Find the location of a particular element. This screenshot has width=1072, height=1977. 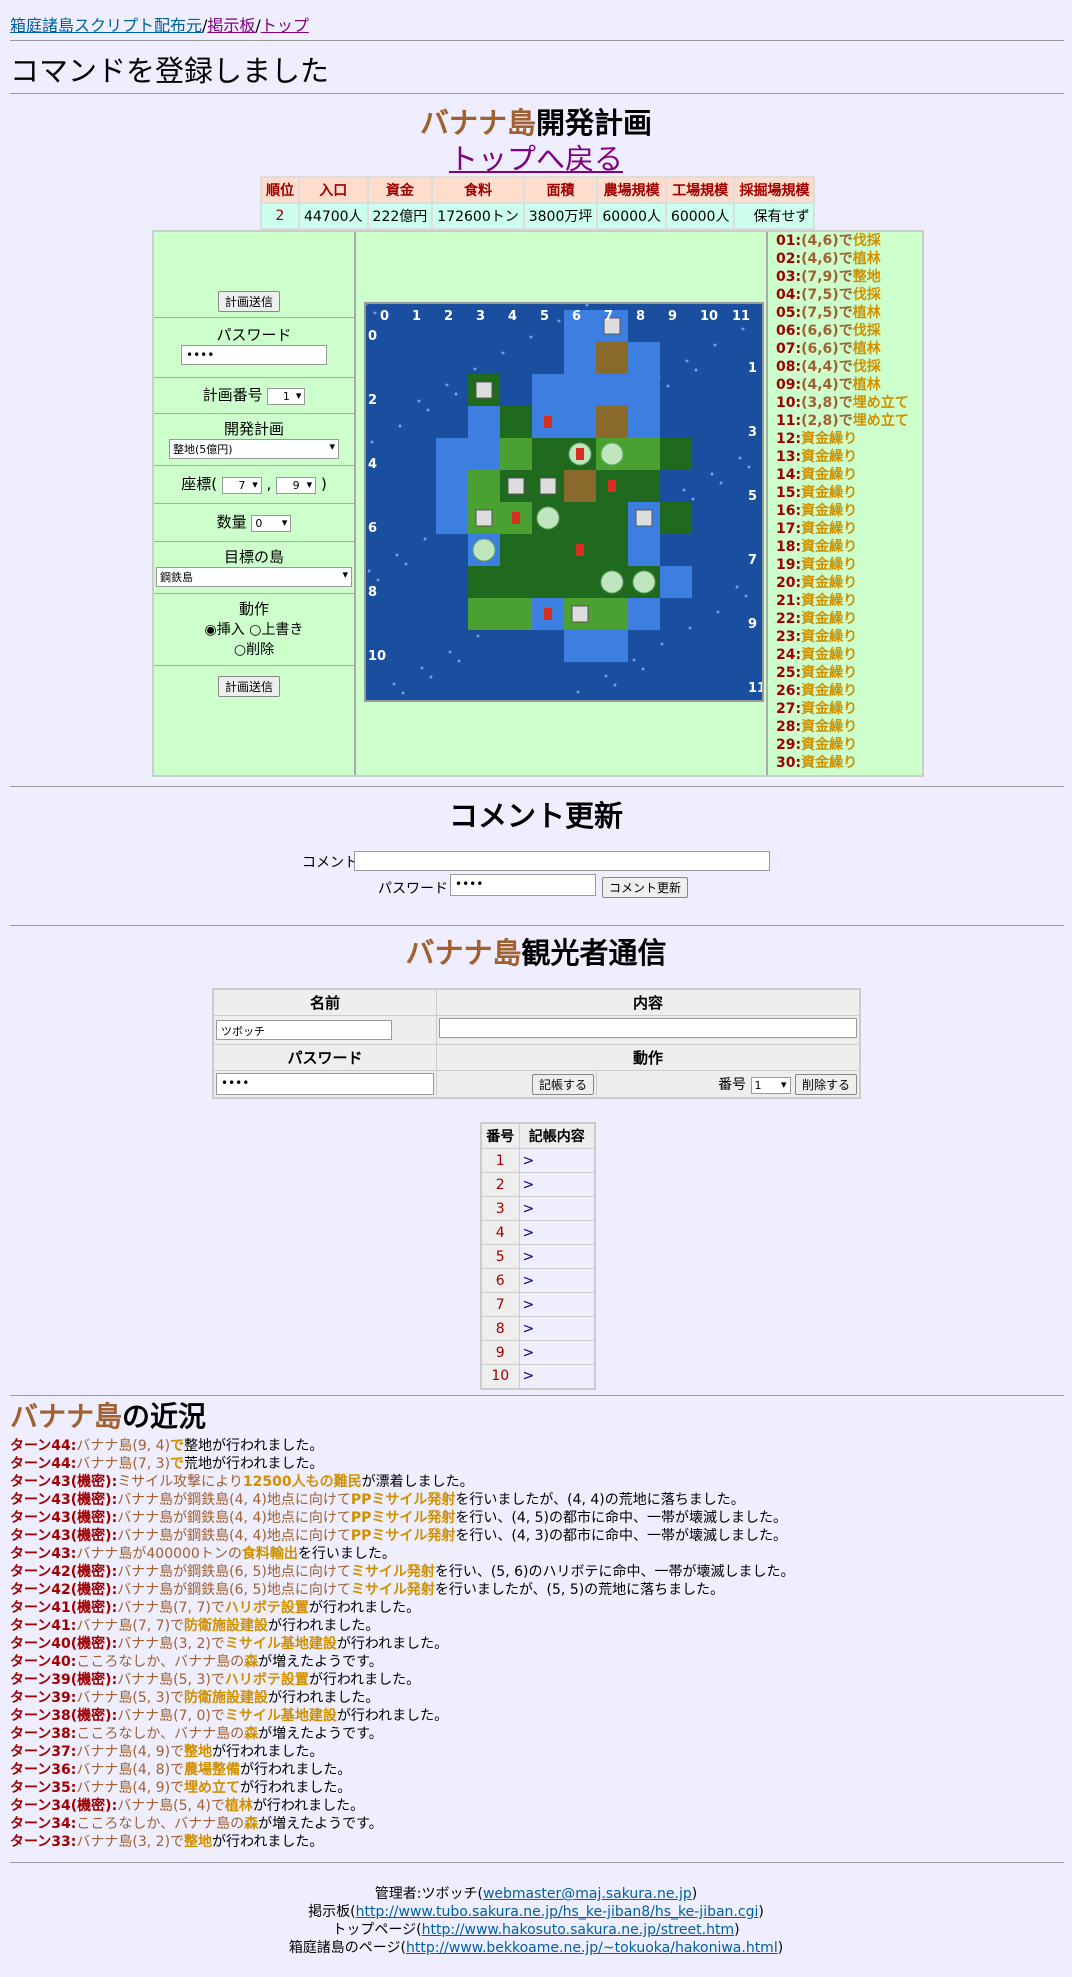

quantity-select: 0 is located at coordinates (271, 523).